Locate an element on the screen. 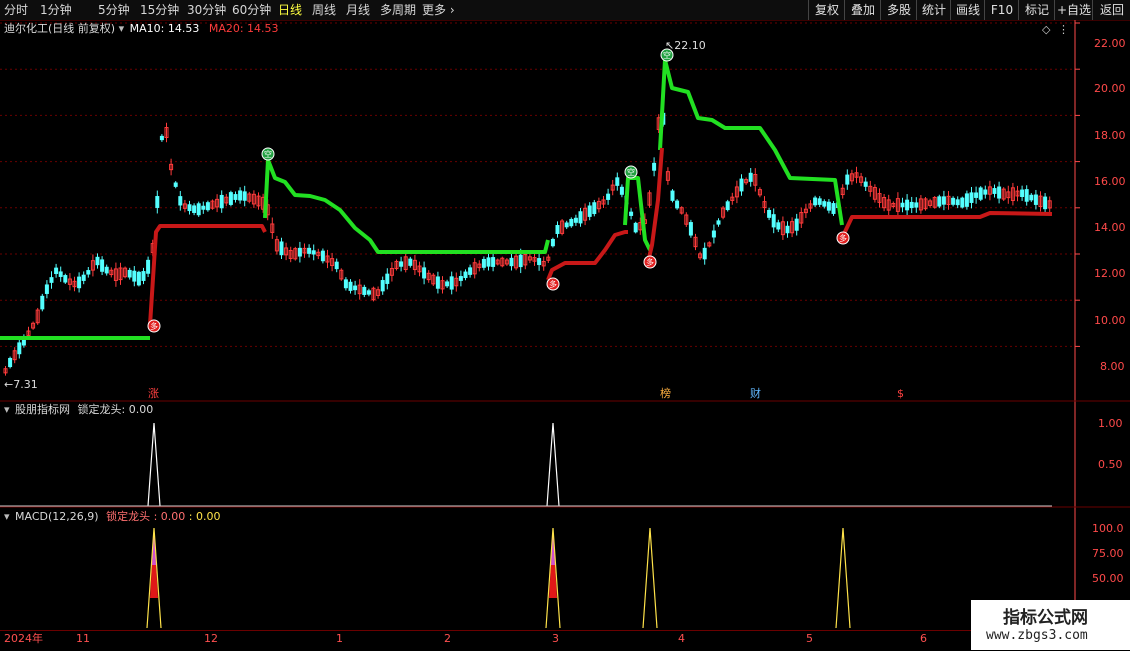  event-tag-dividend: $ is located at coordinates (900, 394).